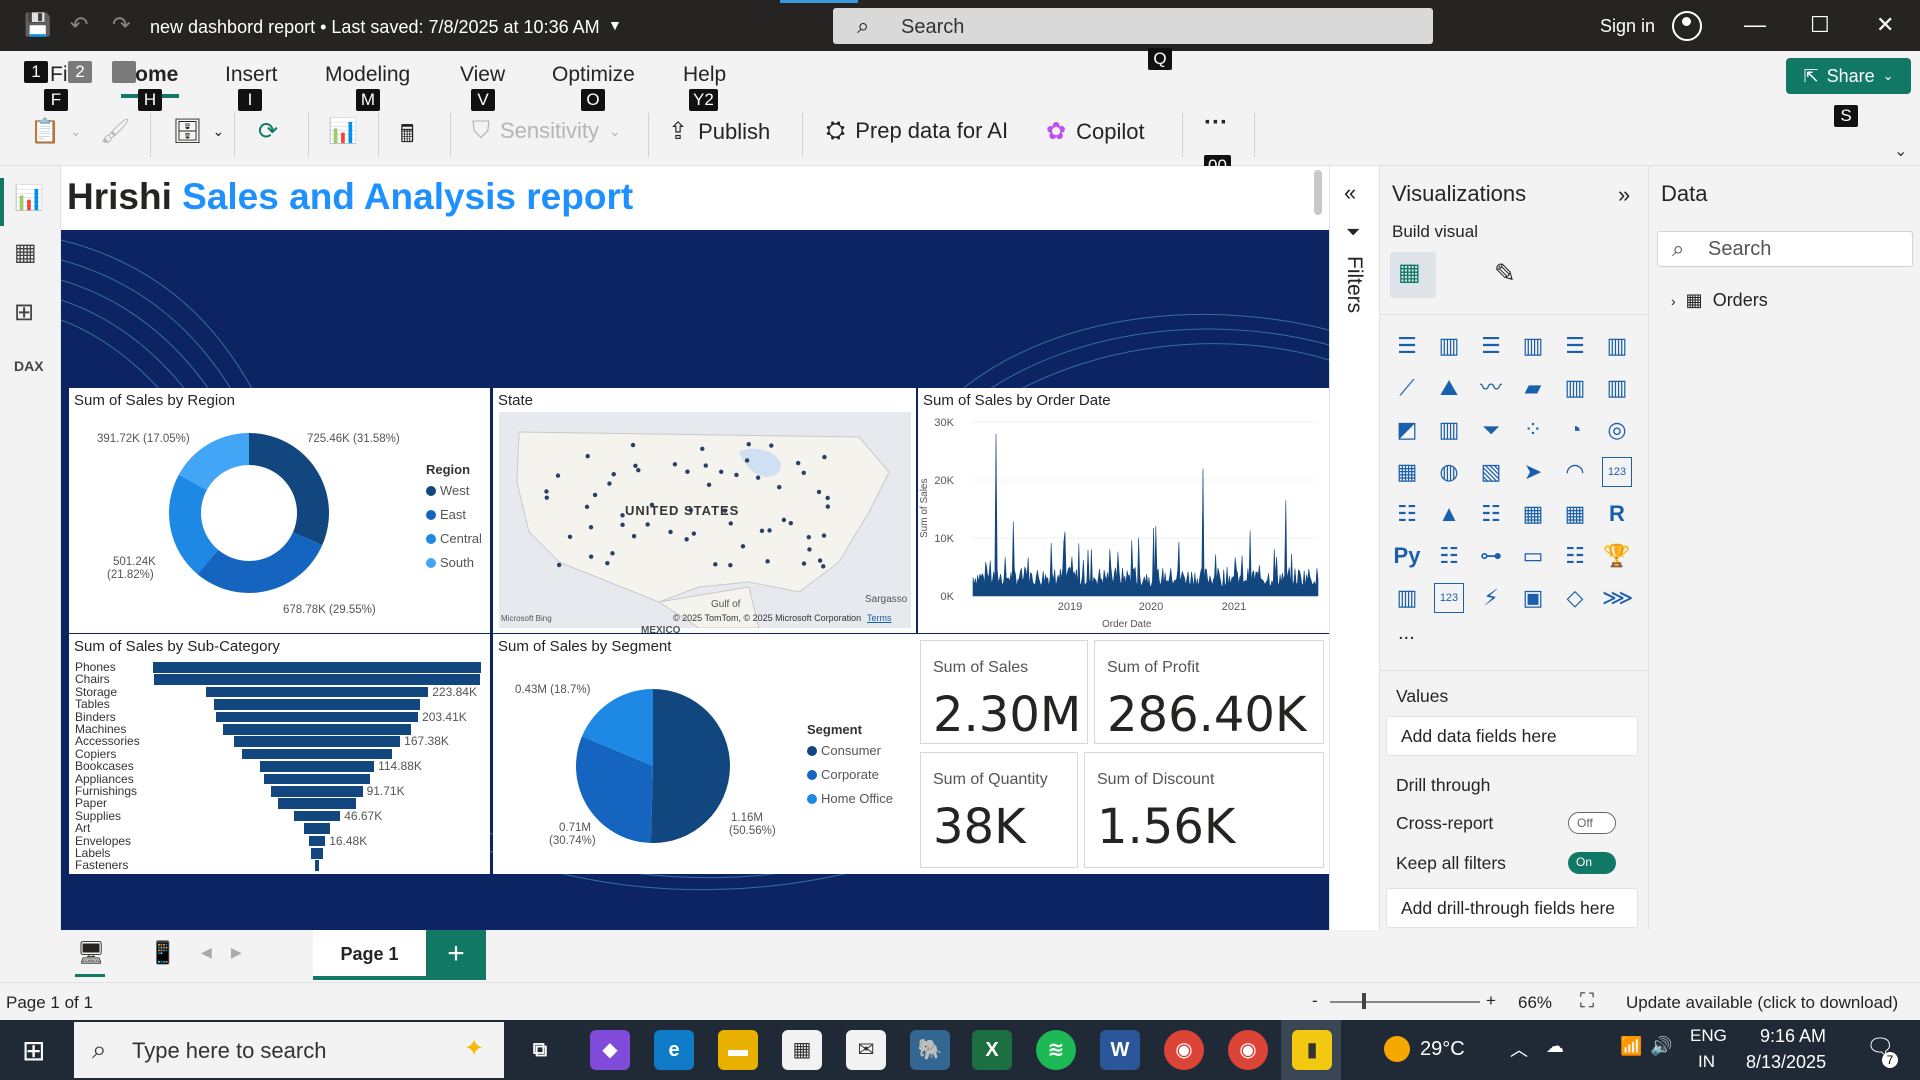  What do you see at coordinates (593, 75) in the screenshot?
I see `menu-optimize: Optimize` at bounding box center [593, 75].